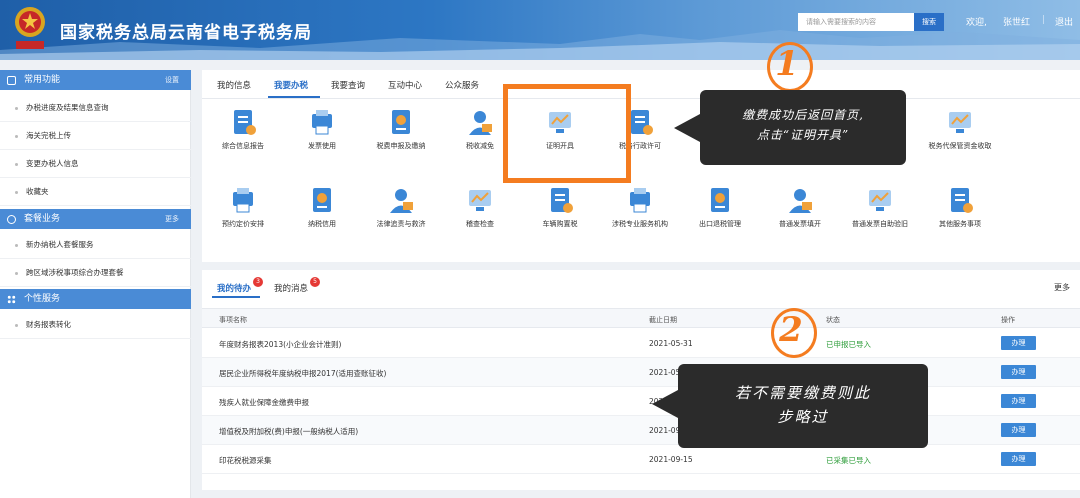  I want to click on service-label: 其他服务事项, so click(960, 224).